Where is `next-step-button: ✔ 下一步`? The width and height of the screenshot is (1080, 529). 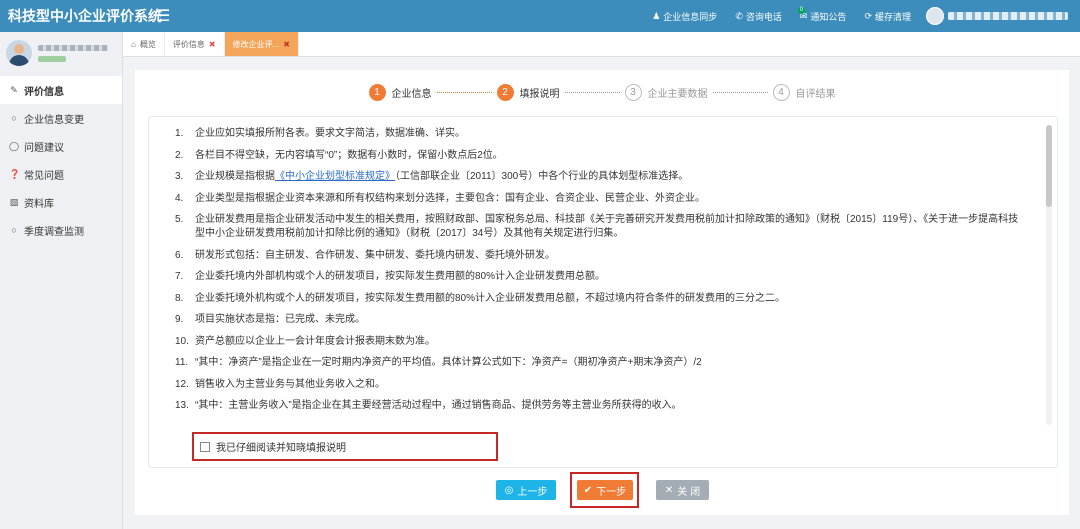
next-step-button: ✔ 下一步 is located at coordinates (605, 490).